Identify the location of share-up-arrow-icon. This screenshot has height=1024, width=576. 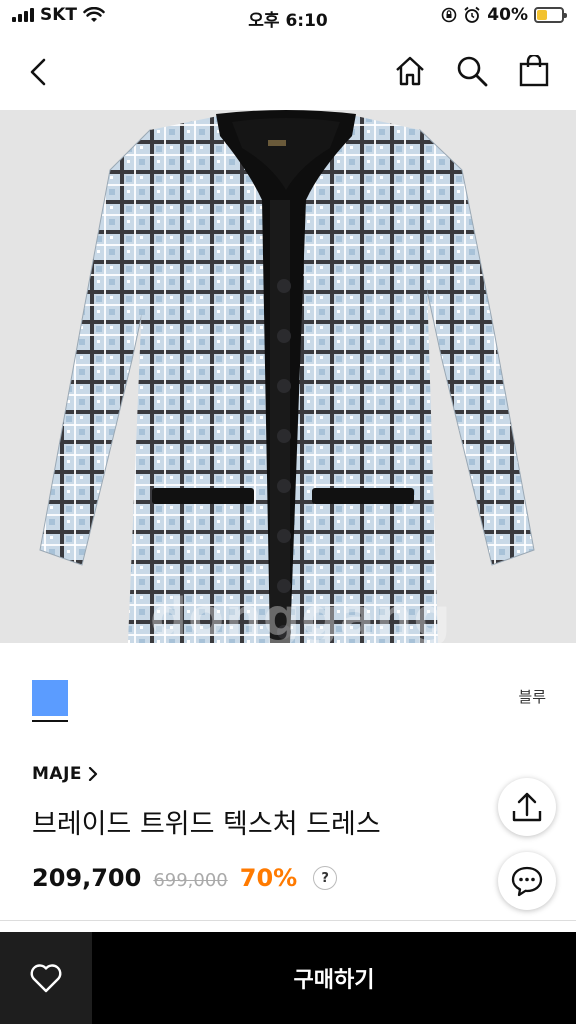
(527, 807).